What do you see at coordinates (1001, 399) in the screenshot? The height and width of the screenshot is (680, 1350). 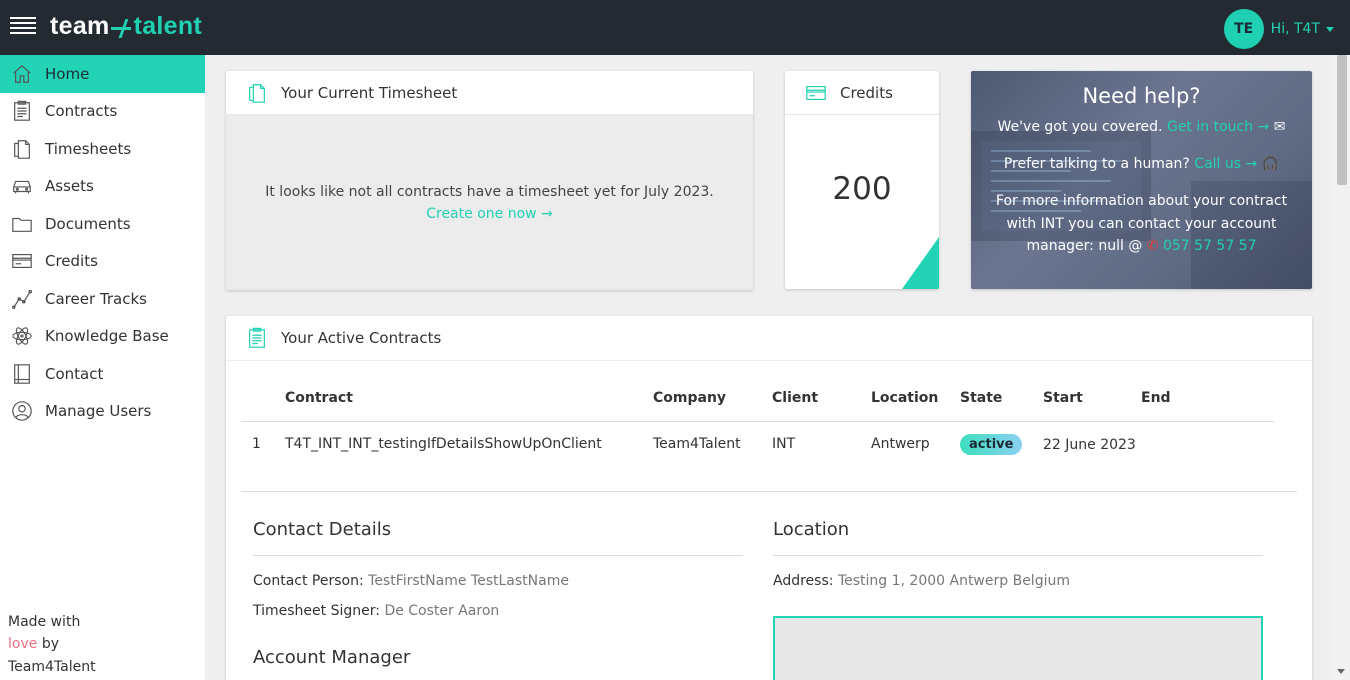 I see `column-header-state: State` at bounding box center [1001, 399].